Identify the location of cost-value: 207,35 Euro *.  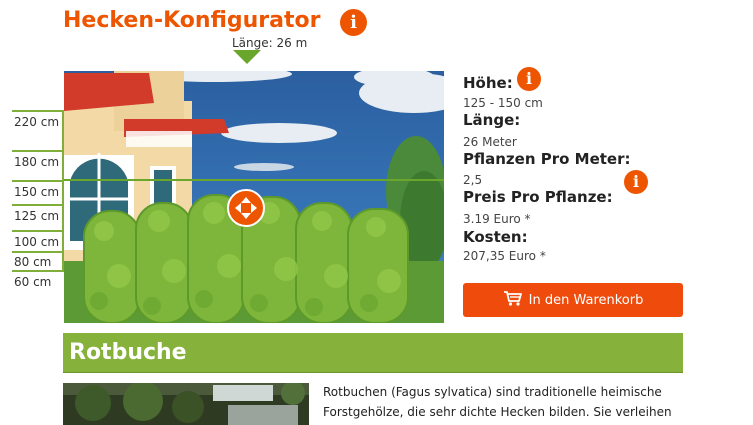
(504, 256).